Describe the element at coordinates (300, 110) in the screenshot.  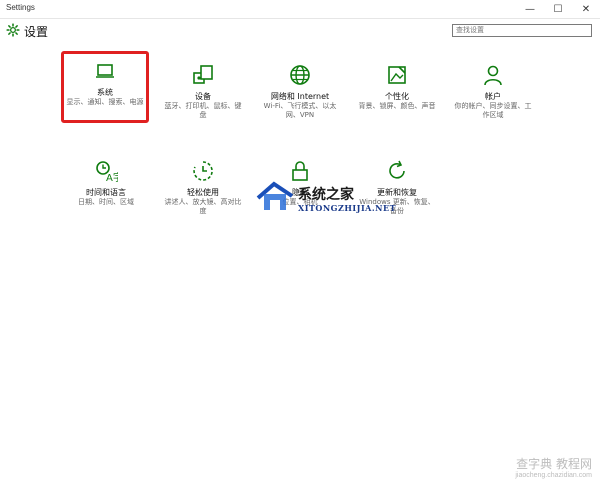
I see `tile-description: Wi-Fi、飞行模式、以太网、VPN` at that location.